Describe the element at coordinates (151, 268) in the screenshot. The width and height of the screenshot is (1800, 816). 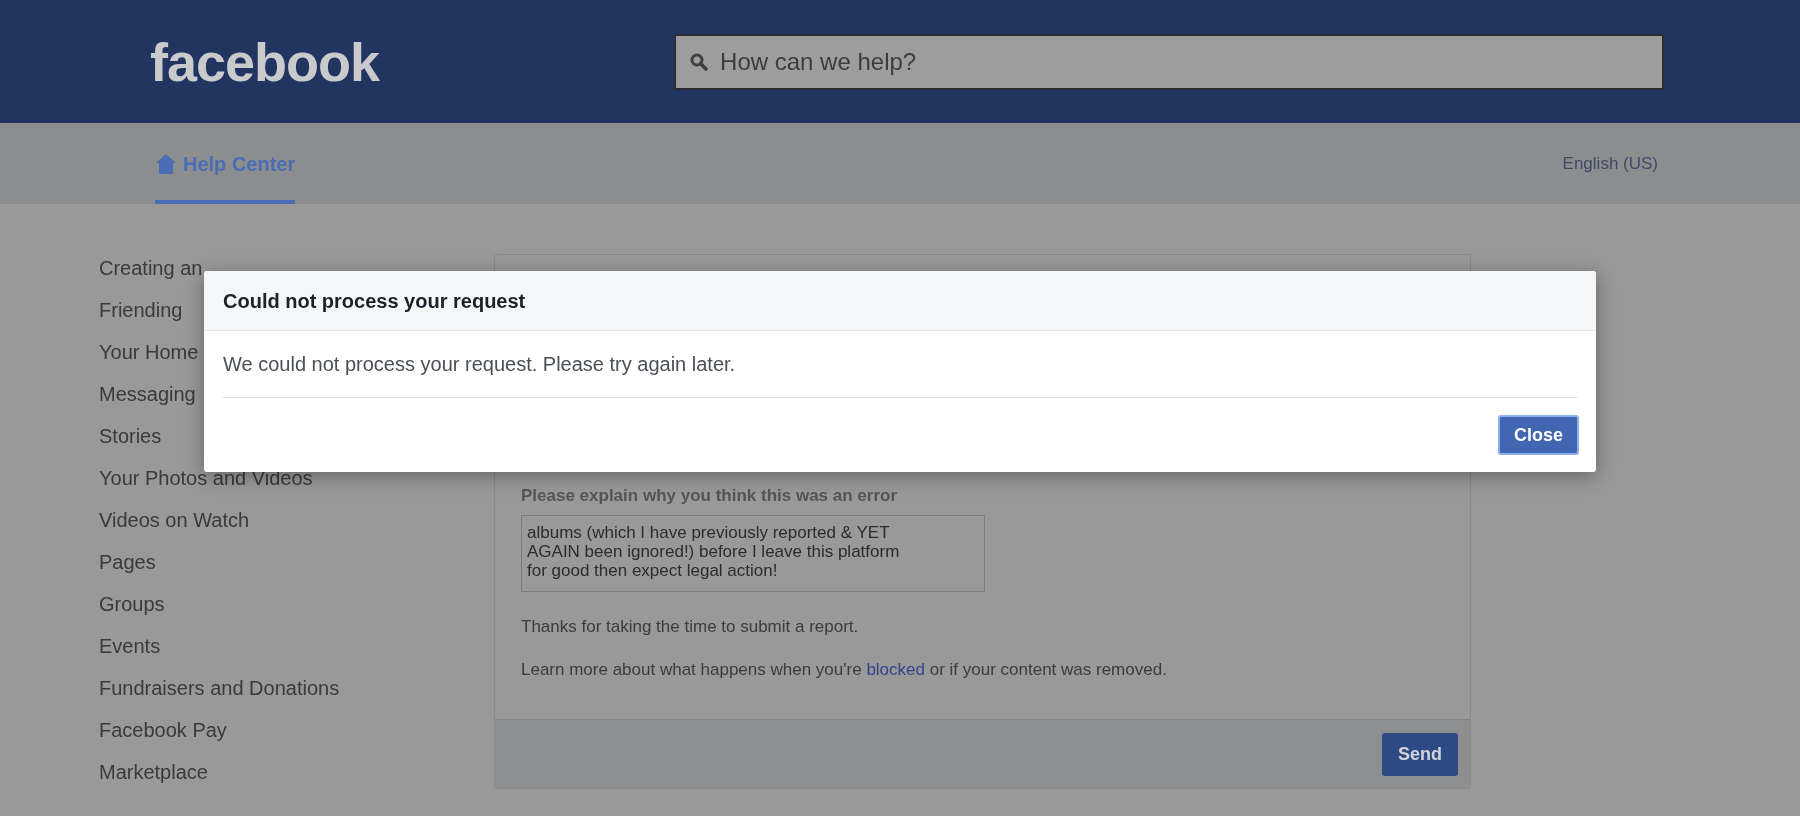
I see `sidebar-item: Creating an` at that location.